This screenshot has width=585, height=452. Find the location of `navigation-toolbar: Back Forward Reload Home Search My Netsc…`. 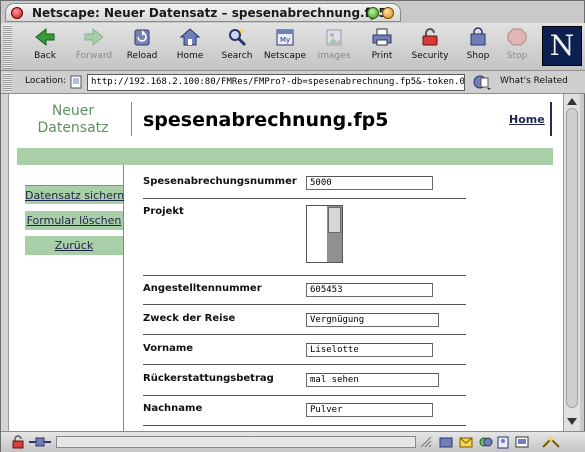

navigation-toolbar: Back Forward Reload Home Search My Netsc… is located at coordinates (293, 47).